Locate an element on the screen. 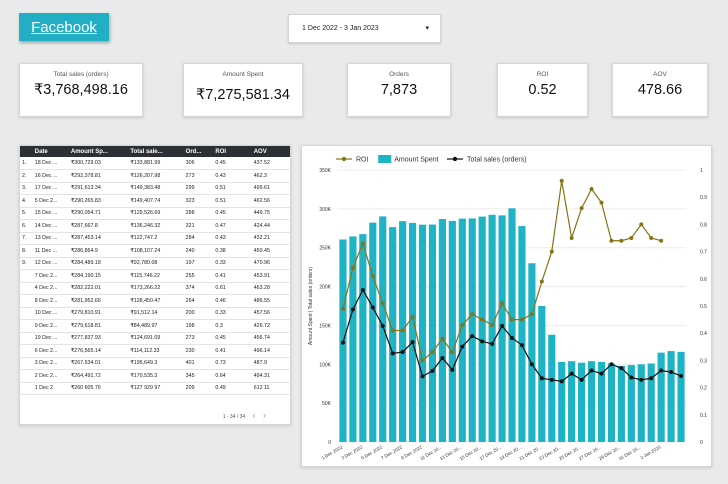  table-cell: ₹84,489.97 is located at coordinates (156, 326).